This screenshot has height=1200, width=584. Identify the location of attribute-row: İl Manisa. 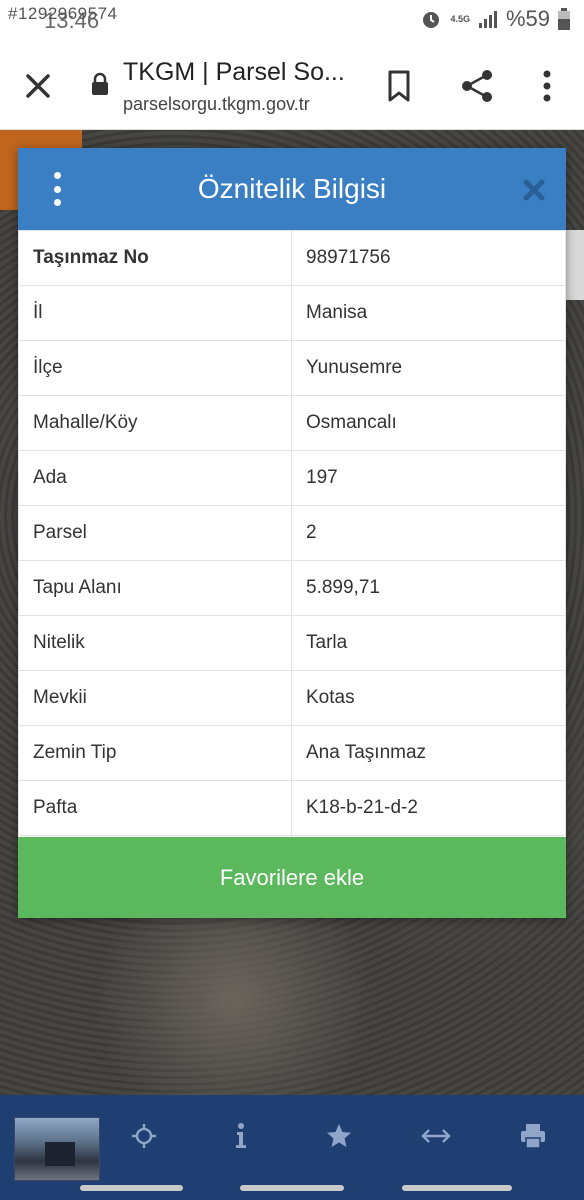
(292, 313).